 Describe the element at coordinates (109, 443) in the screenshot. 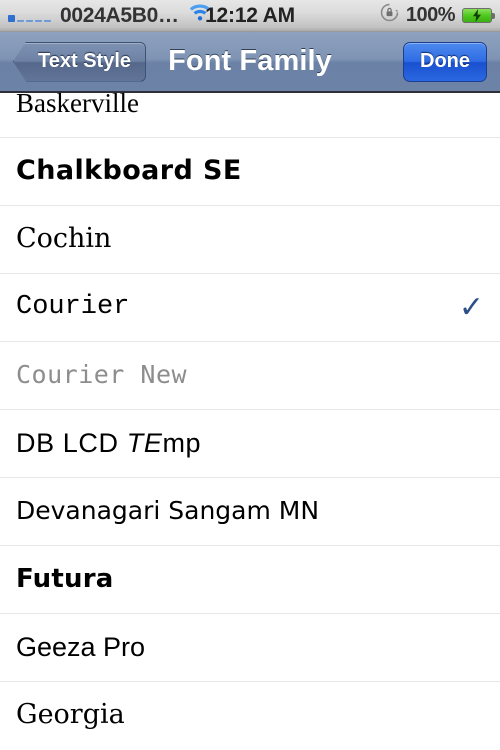

I see `font-name-label: DB LCD TEmp` at that location.